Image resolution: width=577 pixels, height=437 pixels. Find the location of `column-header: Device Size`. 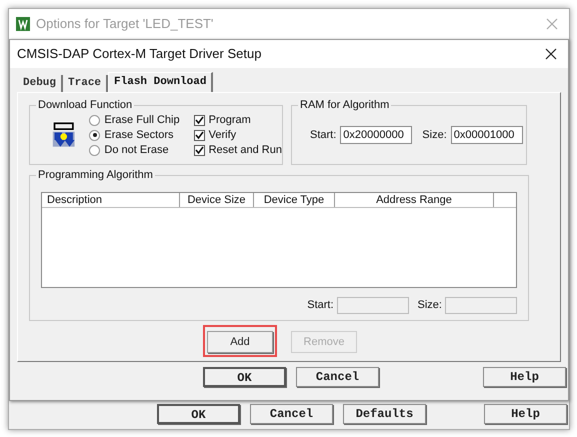

column-header: Device Size is located at coordinates (217, 200).